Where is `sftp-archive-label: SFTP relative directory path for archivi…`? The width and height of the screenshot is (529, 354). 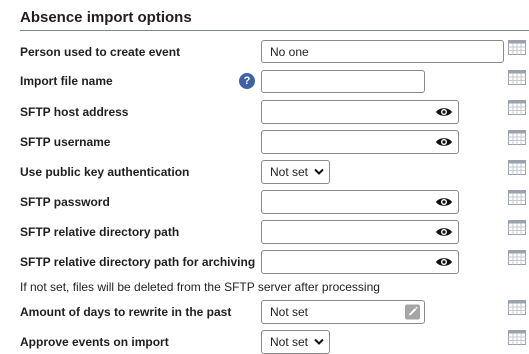
sftp-archive-label: SFTP relative directory path for archivi… is located at coordinates (138, 262).